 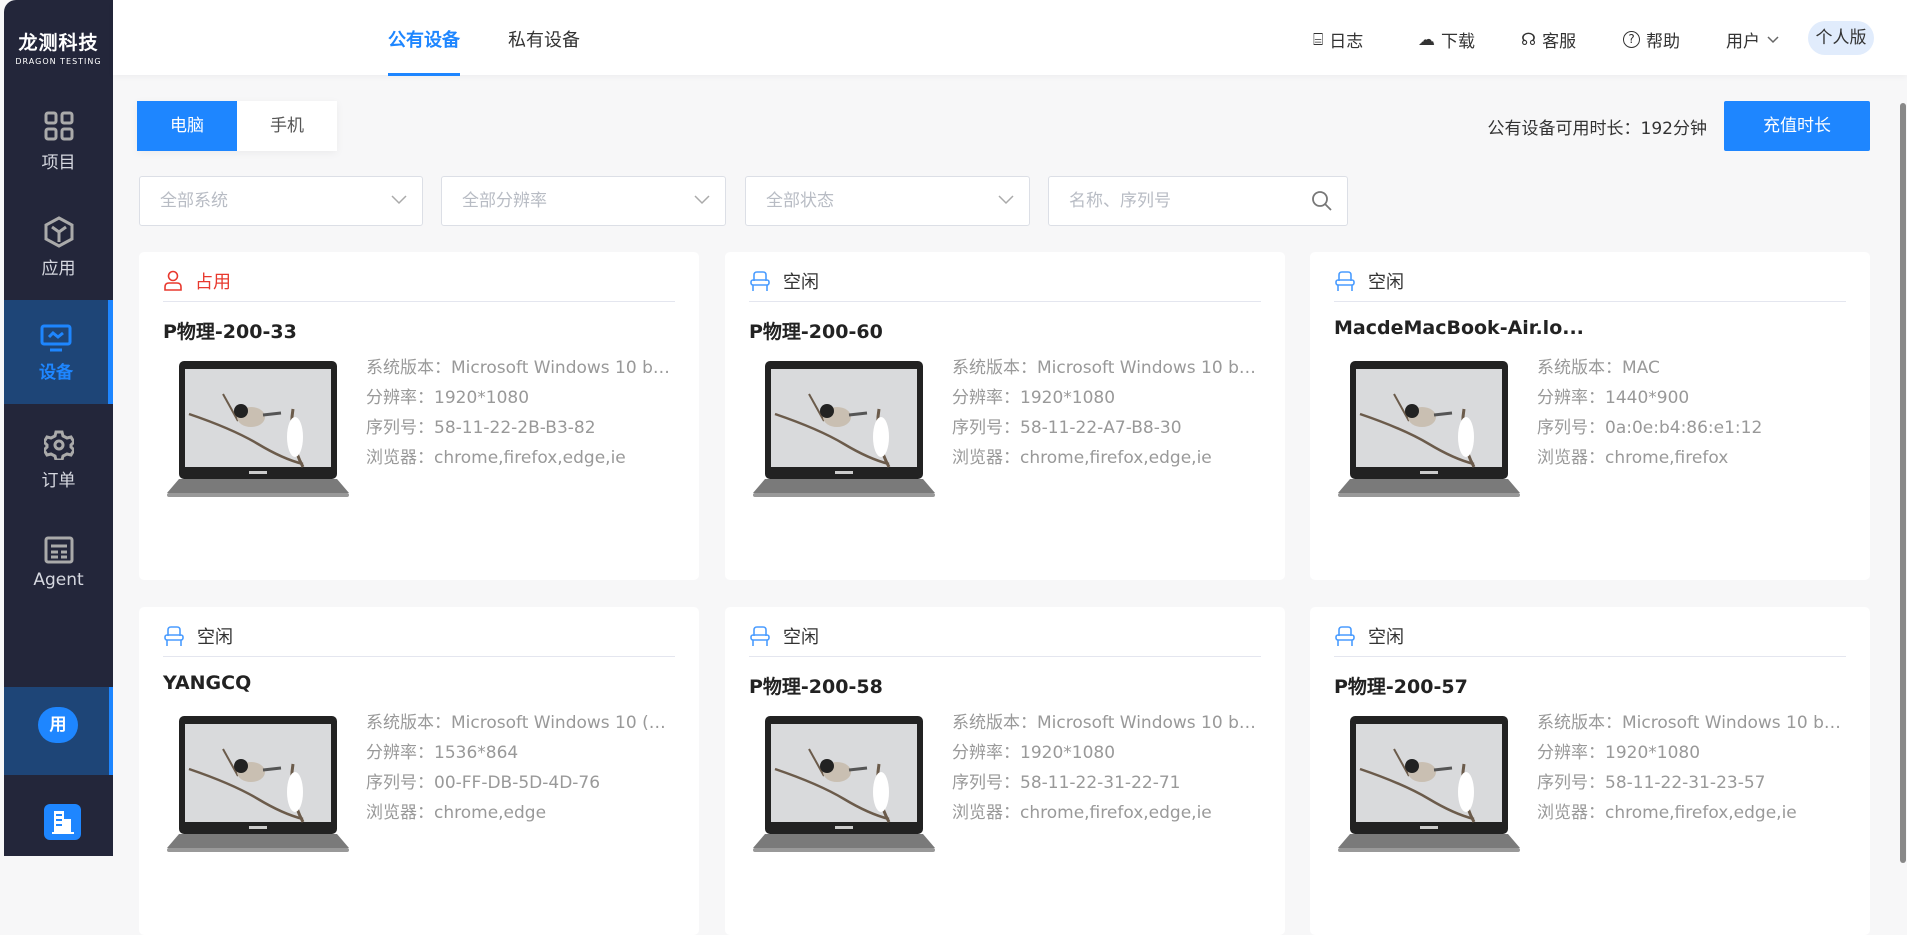 I want to click on info-value: MAC, so click(x=1641, y=368).